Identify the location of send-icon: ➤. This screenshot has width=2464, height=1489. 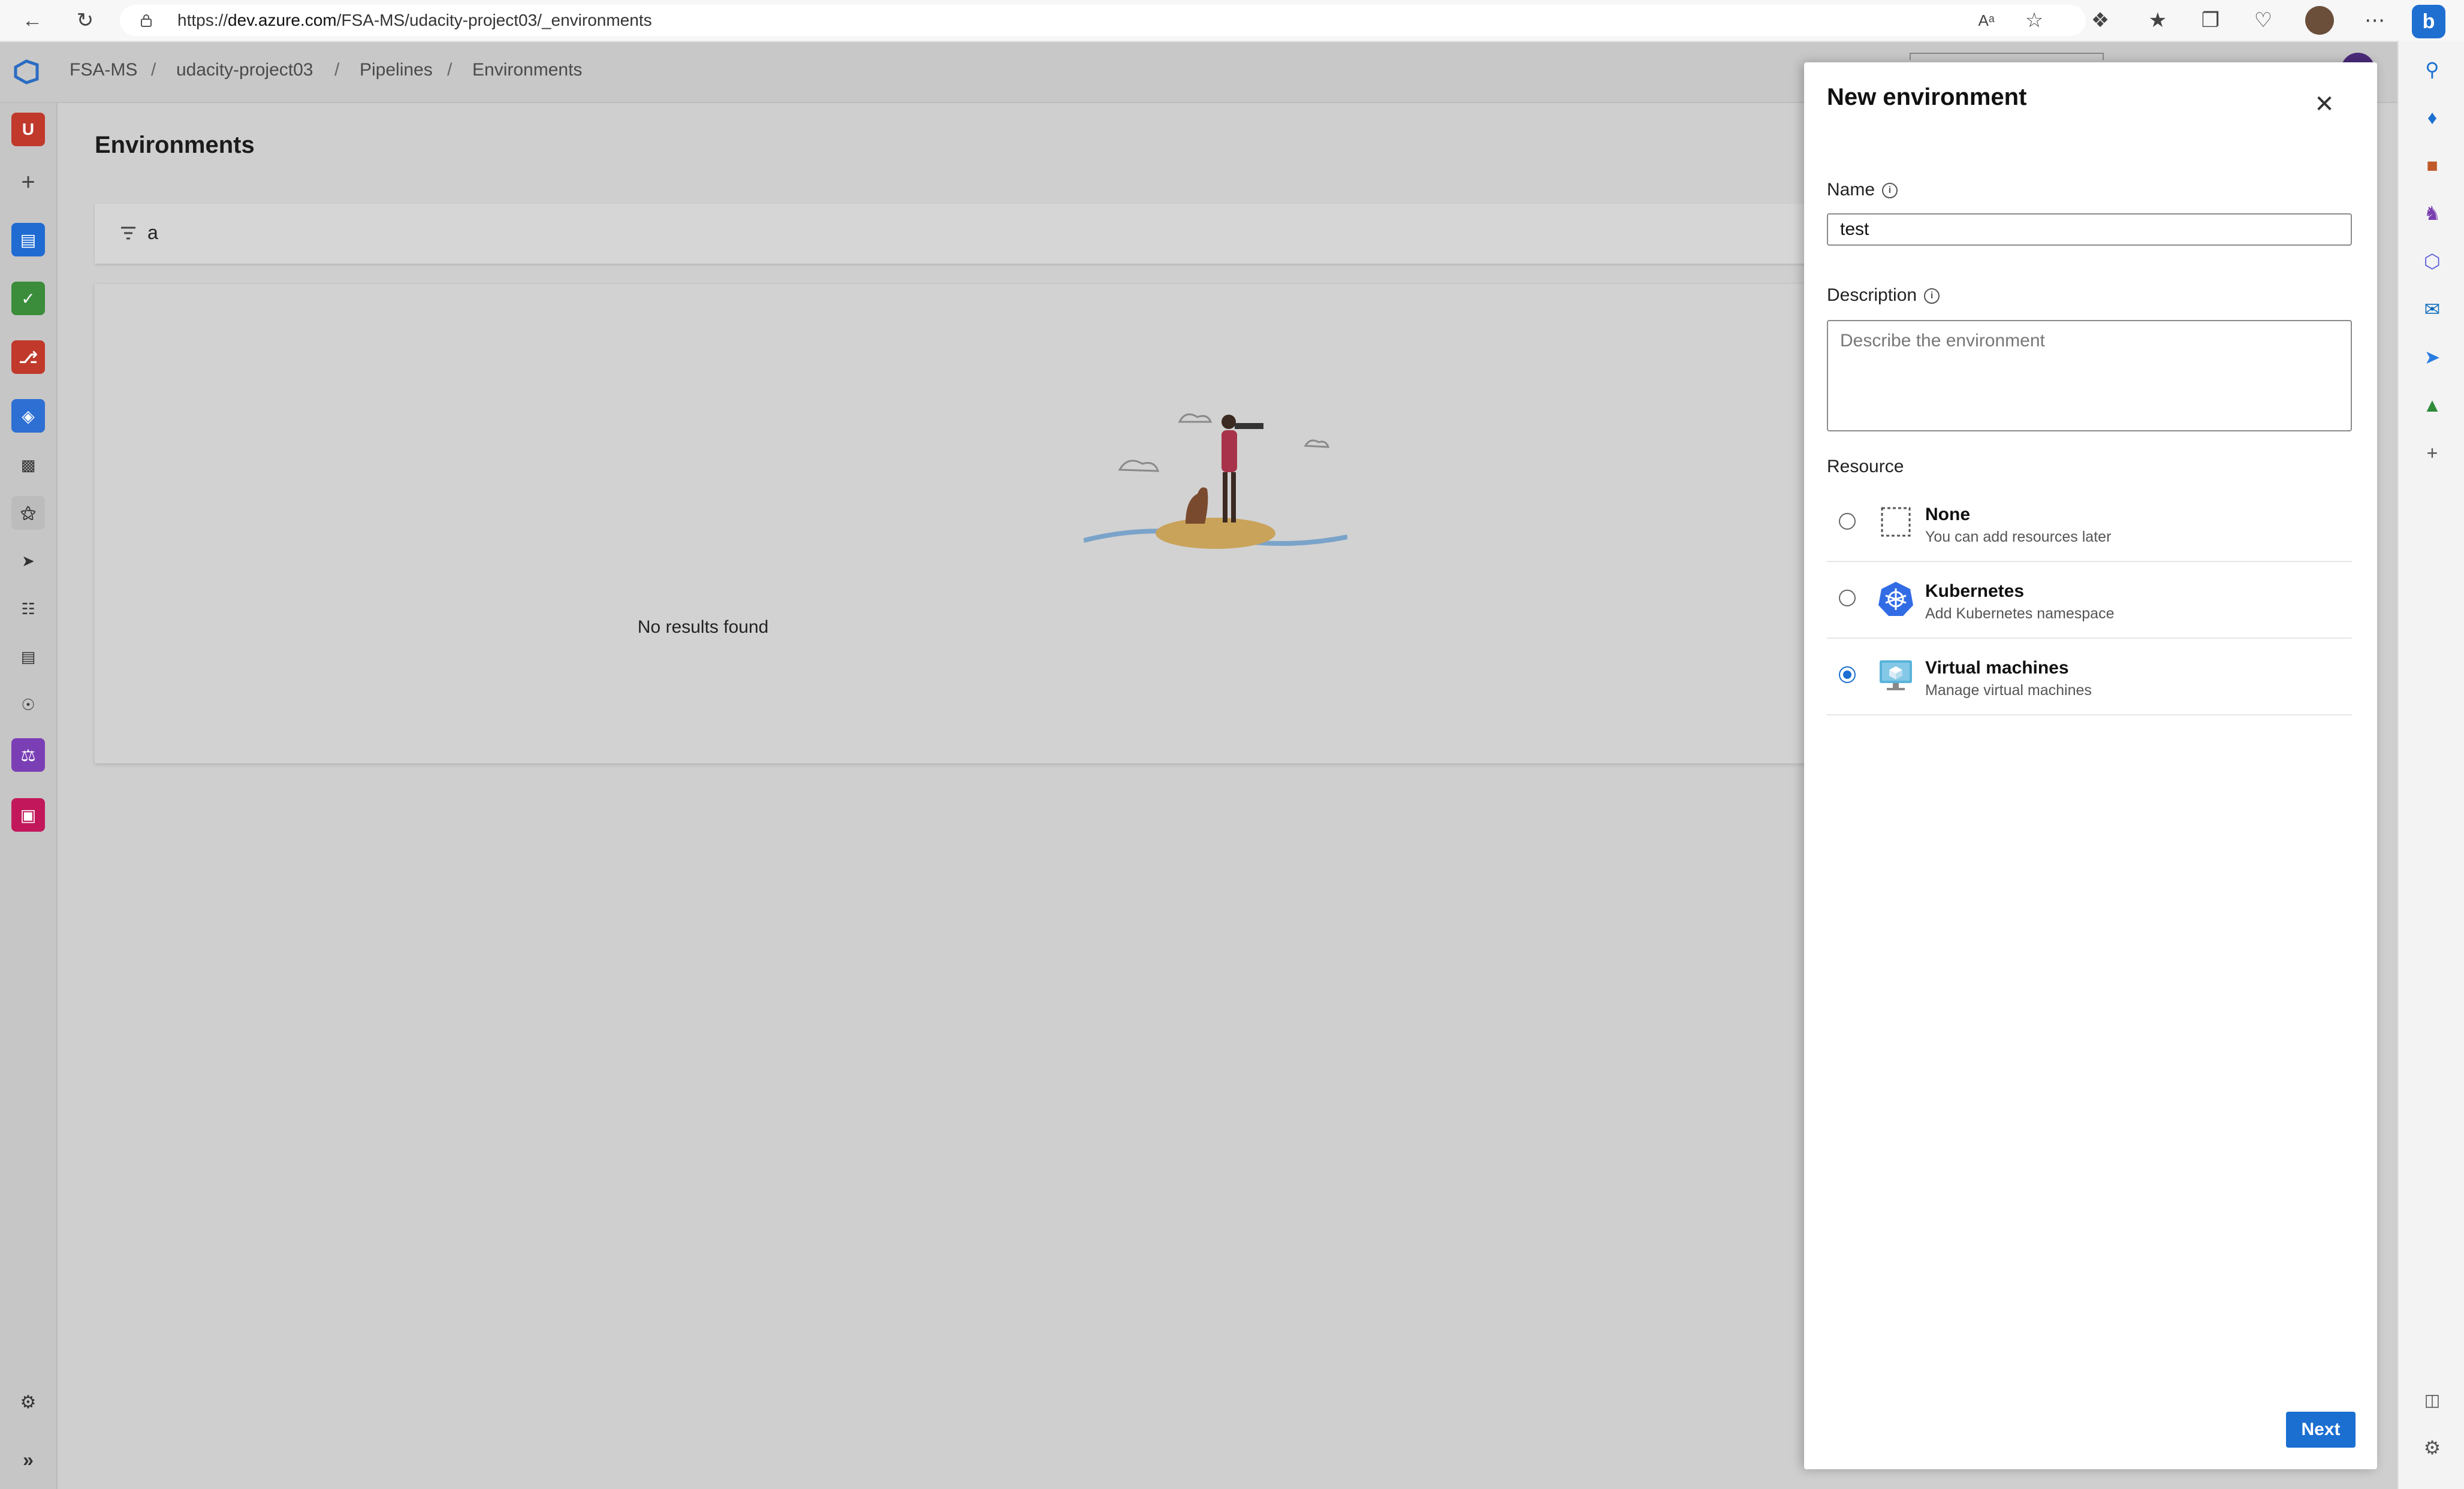
(2432, 357).